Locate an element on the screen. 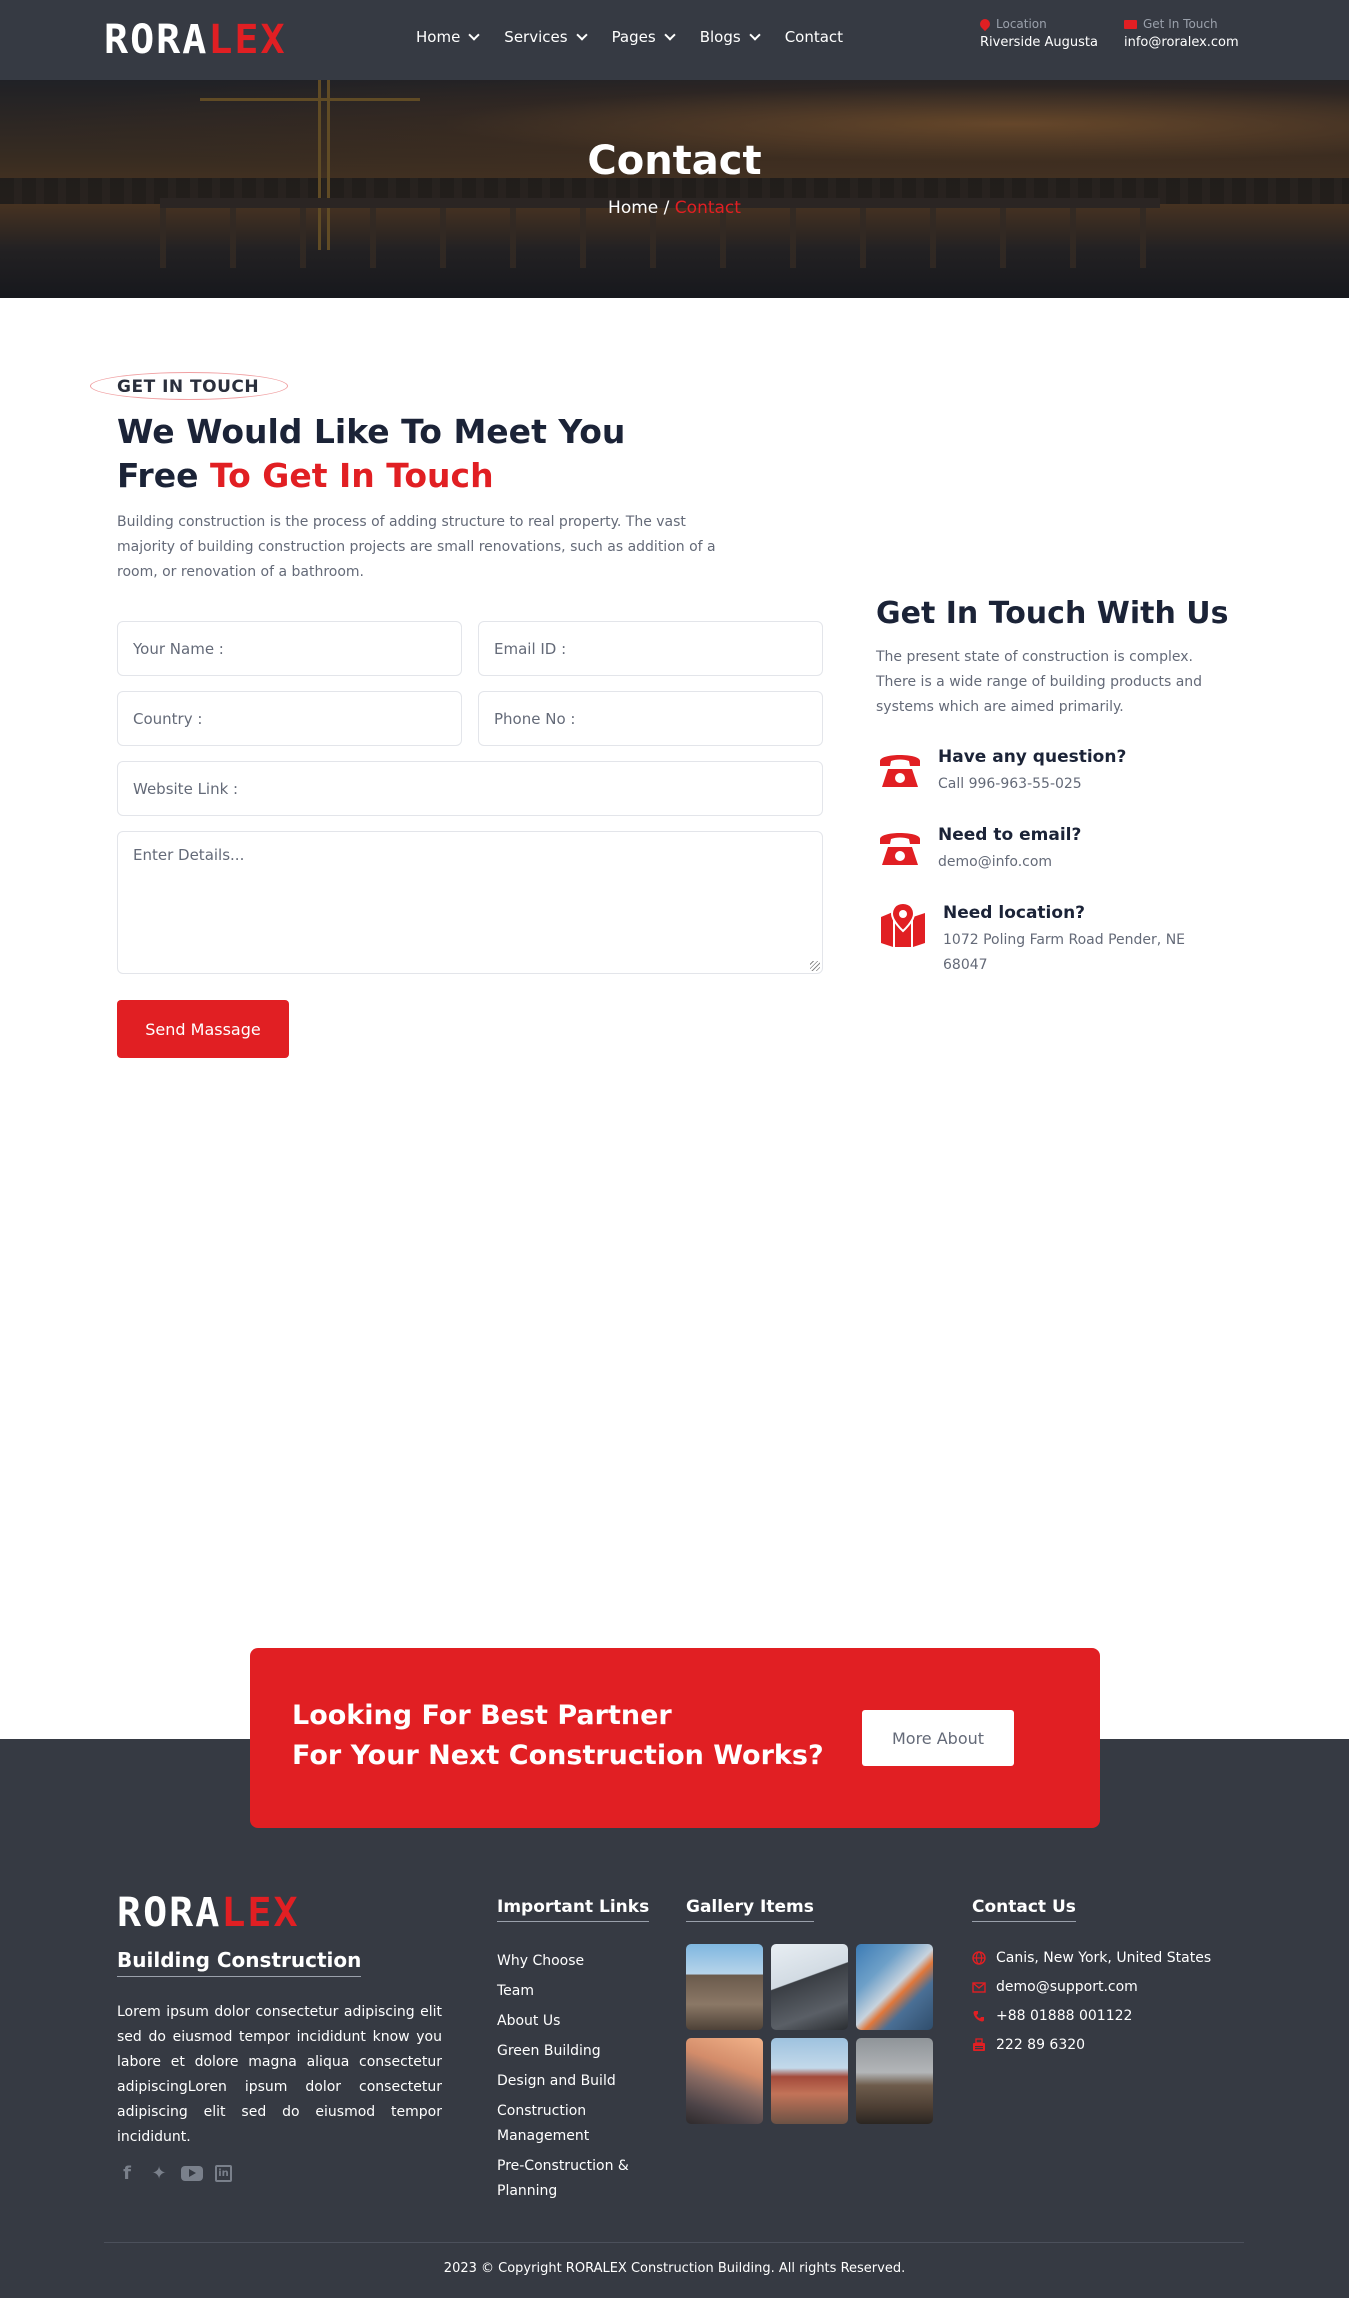  contact-phone: +88 01888 001122 is located at coordinates (1091, 2016).